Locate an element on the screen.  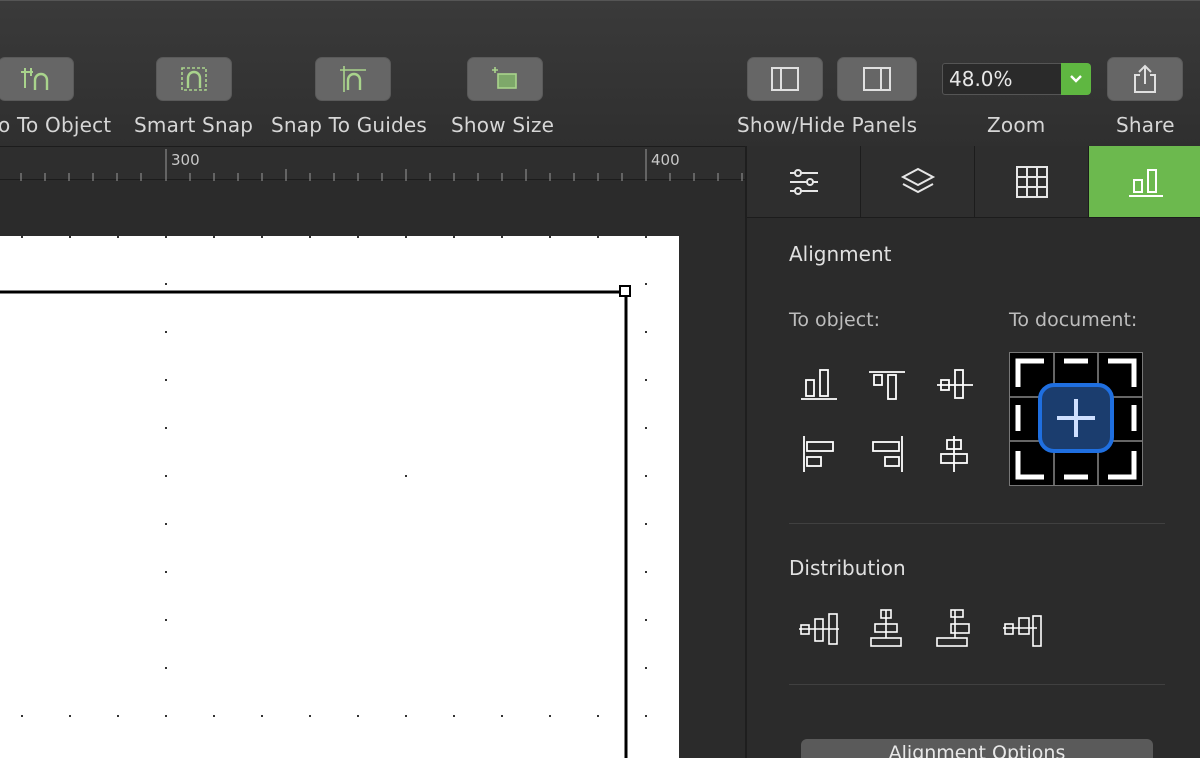
tab-alignment is located at coordinates (1144, 181).